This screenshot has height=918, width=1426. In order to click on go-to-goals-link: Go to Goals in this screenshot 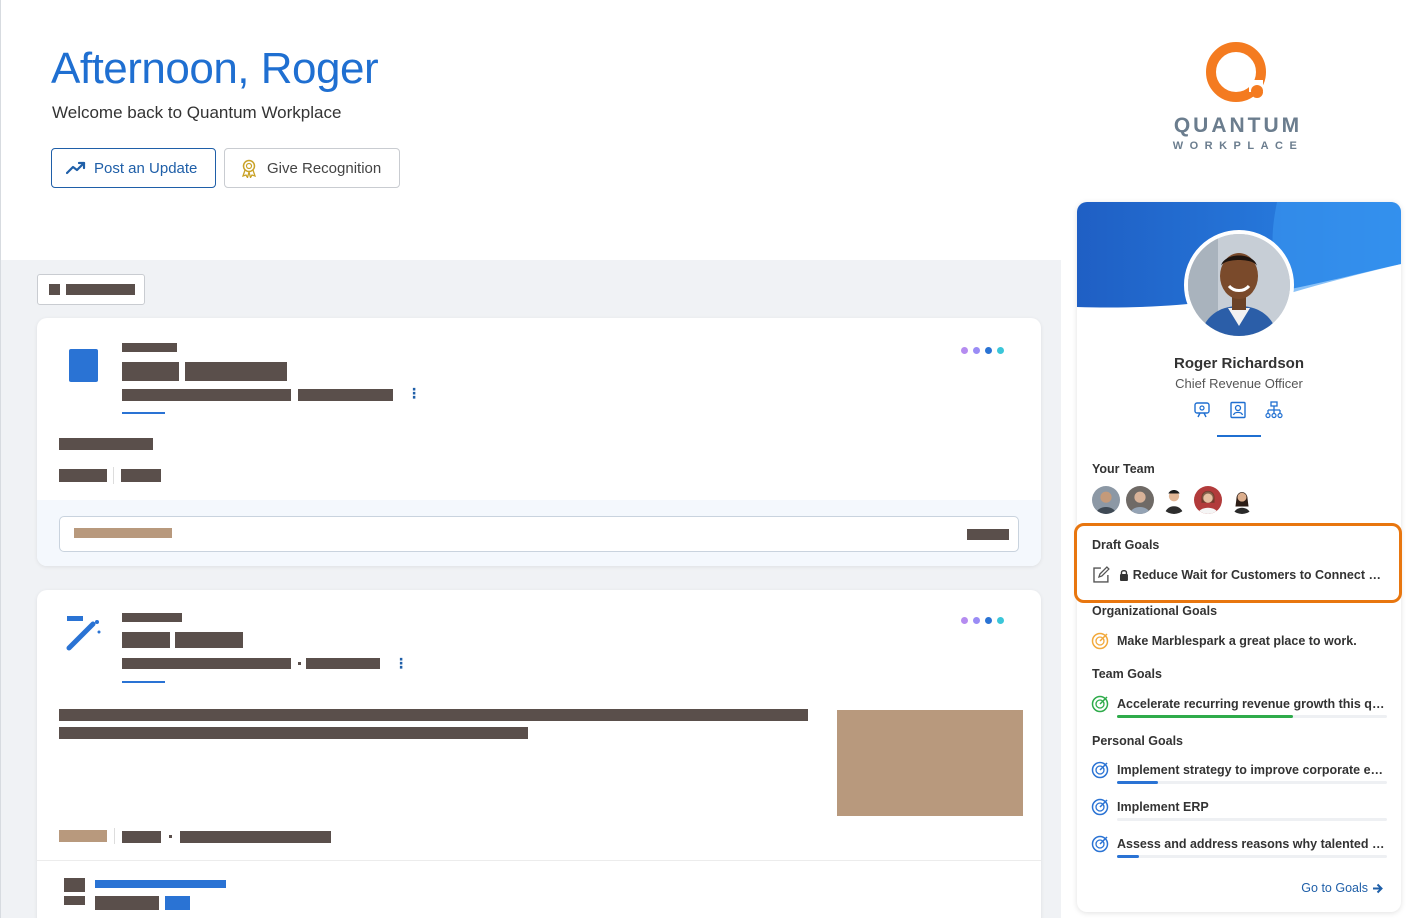, I will do `click(1342, 888)`.